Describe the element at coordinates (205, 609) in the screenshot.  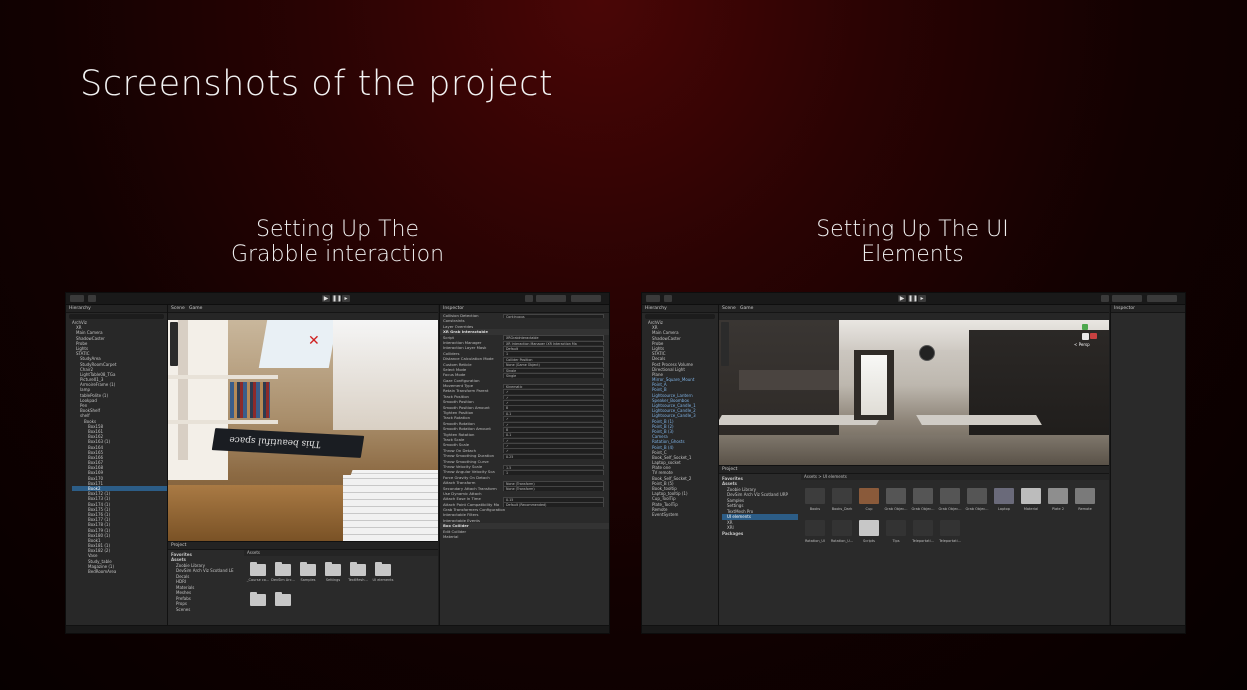
I see `project-tree-item: Scenes` at that location.